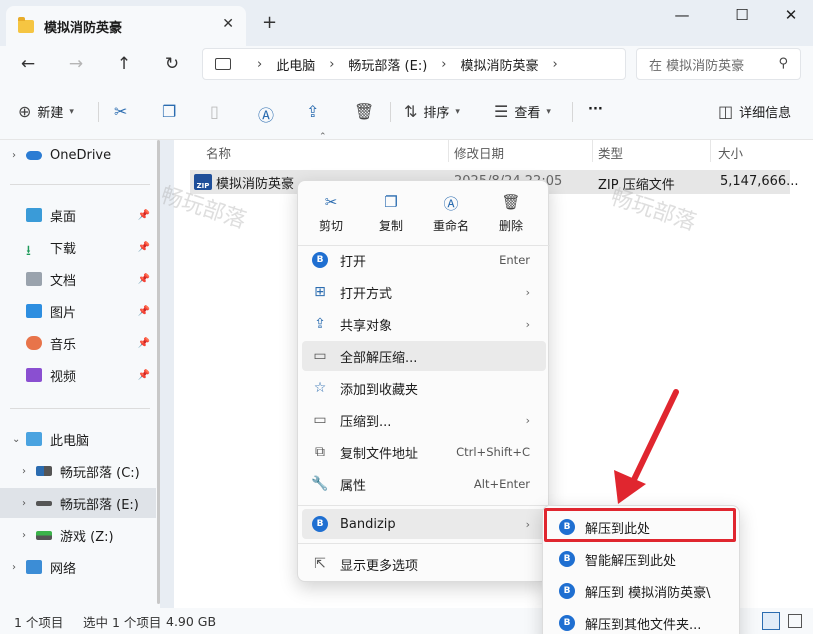  I want to click on menu-item-open-with: ⊞ 打开方式 ›, so click(424, 292).